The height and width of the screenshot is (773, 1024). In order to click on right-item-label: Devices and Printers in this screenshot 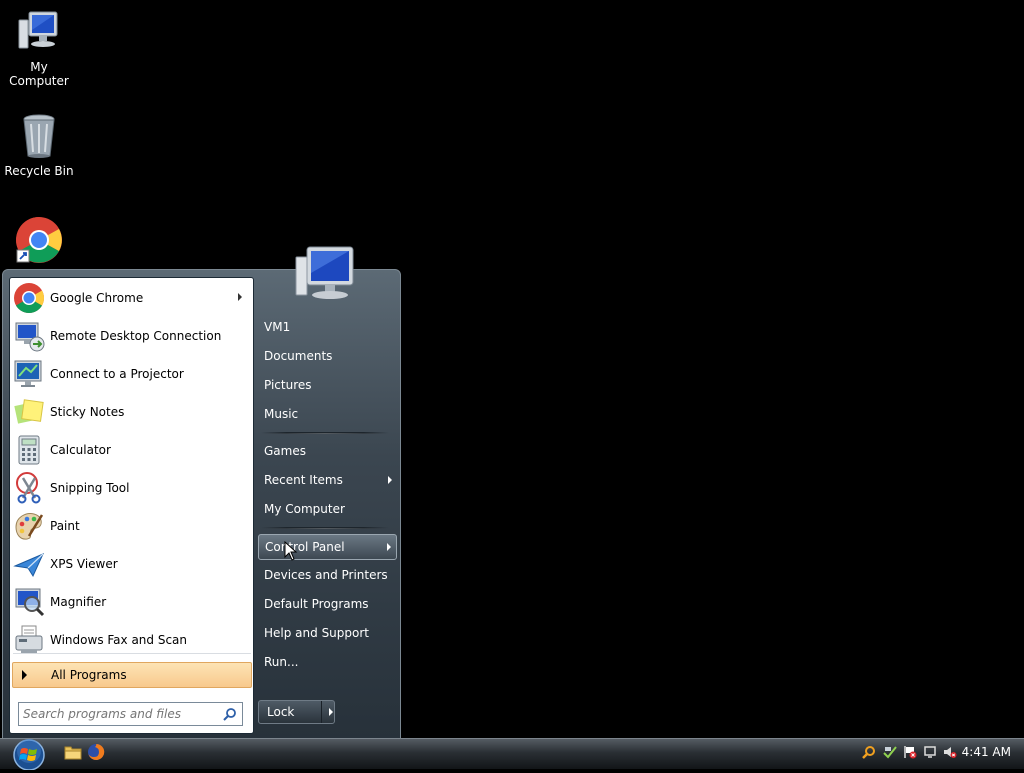, I will do `click(326, 575)`.